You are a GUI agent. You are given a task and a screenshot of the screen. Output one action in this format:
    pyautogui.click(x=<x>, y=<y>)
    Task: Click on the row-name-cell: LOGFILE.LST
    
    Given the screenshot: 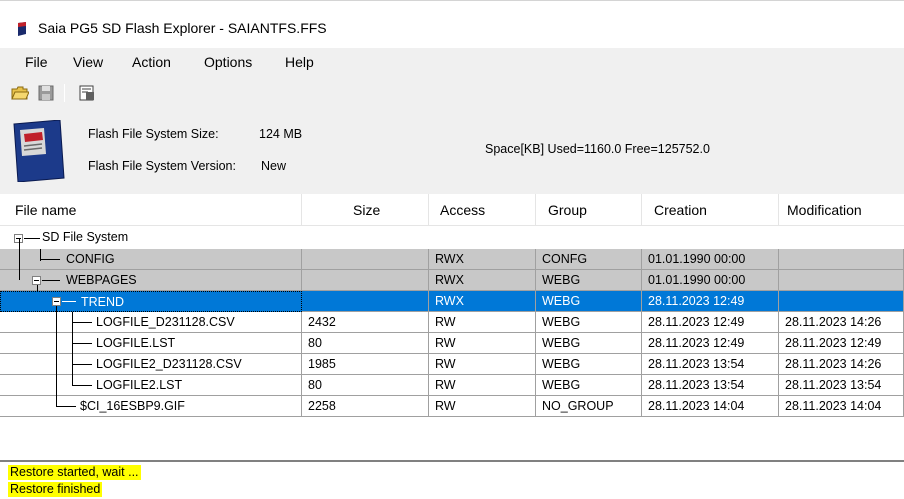 What is the action you would take?
    pyautogui.click(x=151, y=343)
    